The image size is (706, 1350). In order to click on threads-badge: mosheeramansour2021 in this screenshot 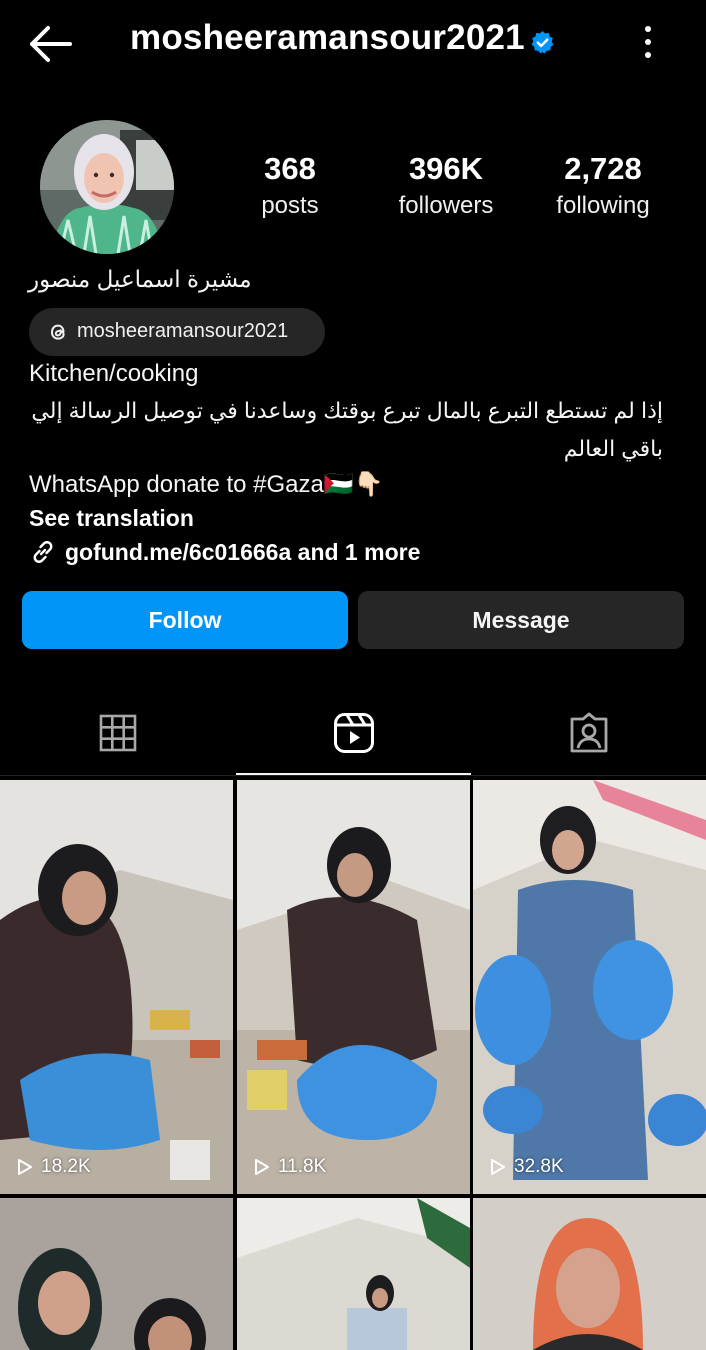, I will do `click(177, 332)`.